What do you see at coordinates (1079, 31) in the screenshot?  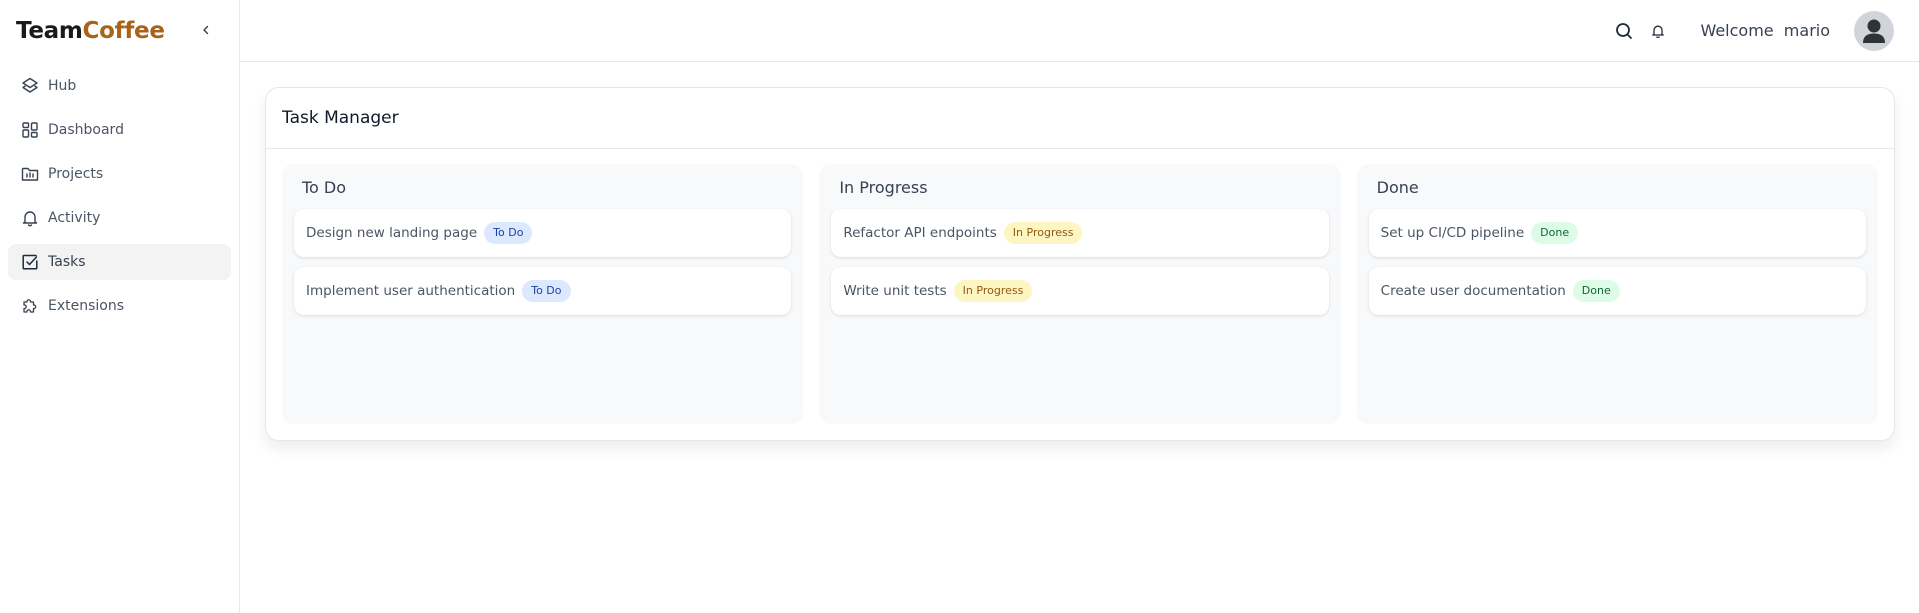 I see `topbar: Welcome mario` at bounding box center [1079, 31].